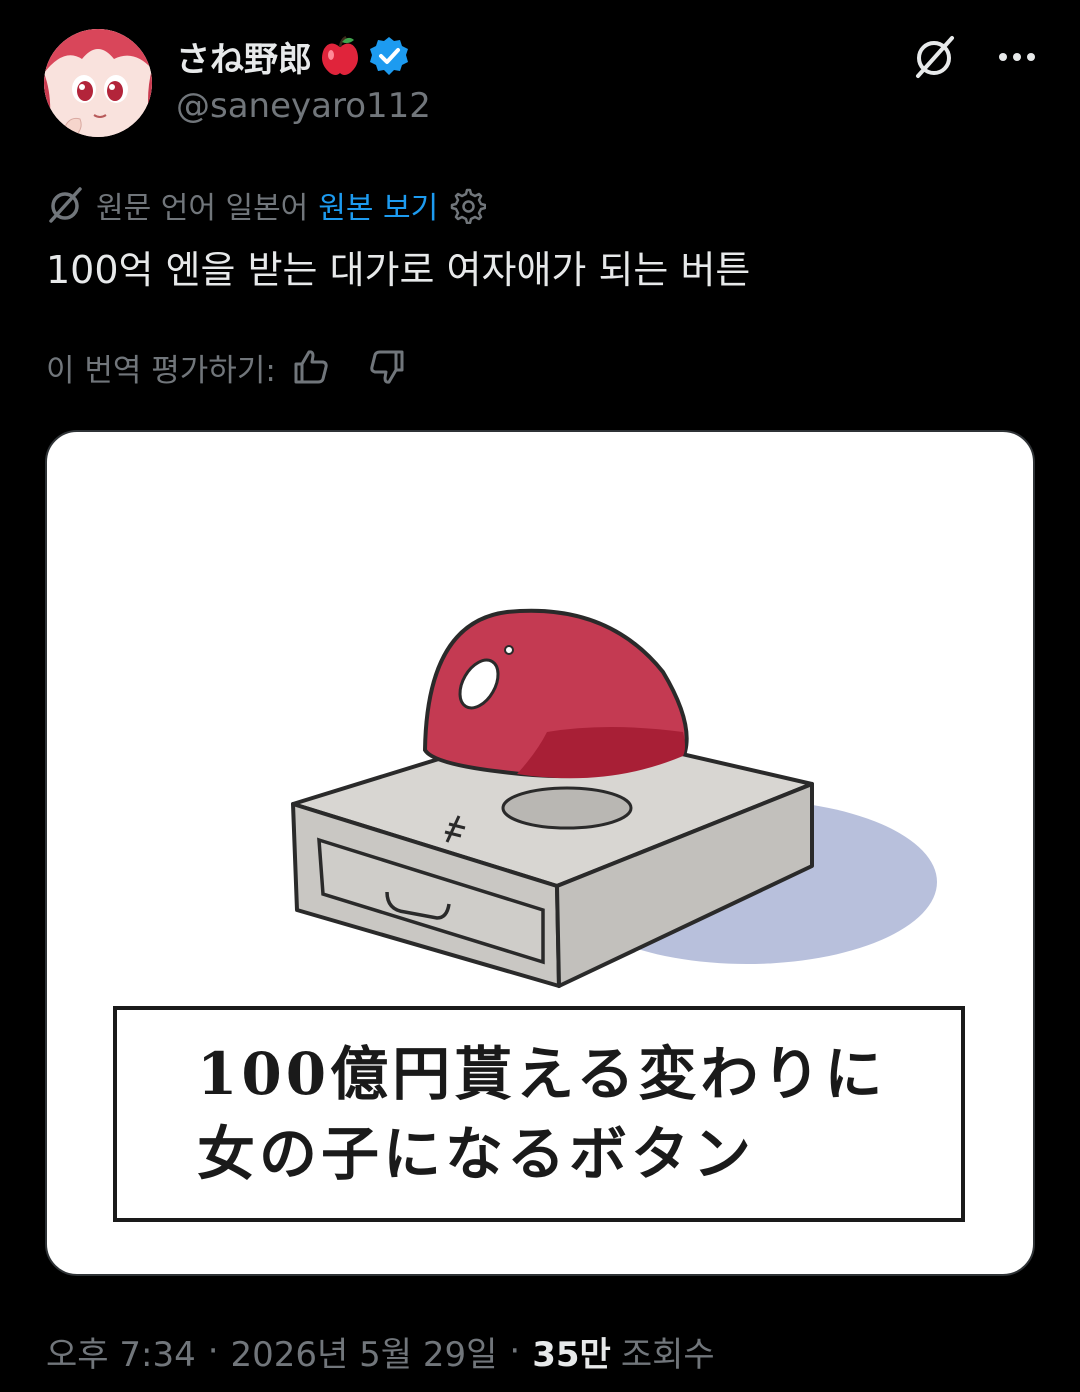 Image resolution: width=1080 pixels, height=1392 pixels. I want to click on thumbs-down-icon, so click(387, 367).